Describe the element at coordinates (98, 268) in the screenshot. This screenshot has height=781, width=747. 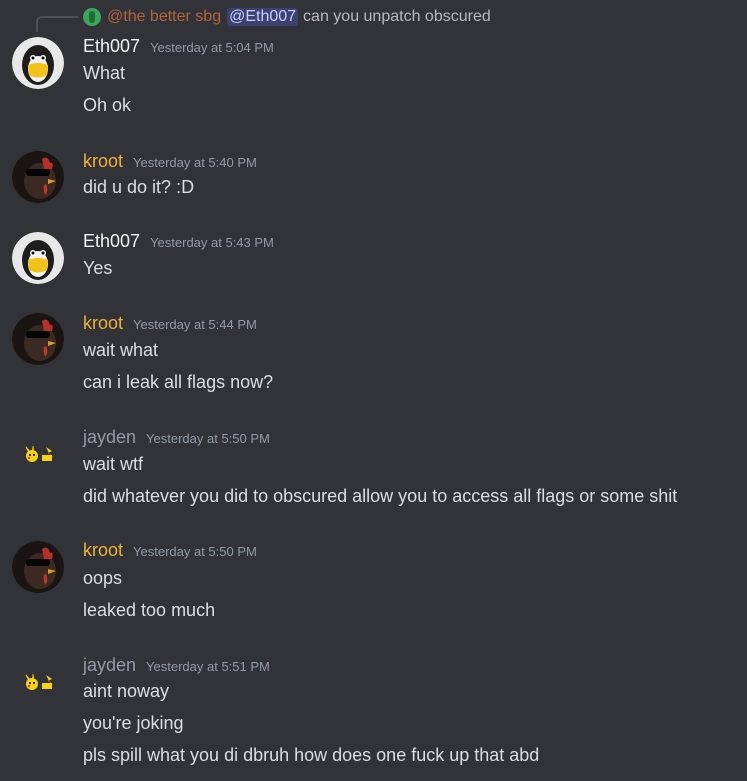
I see `message-text: Yes` at that location.